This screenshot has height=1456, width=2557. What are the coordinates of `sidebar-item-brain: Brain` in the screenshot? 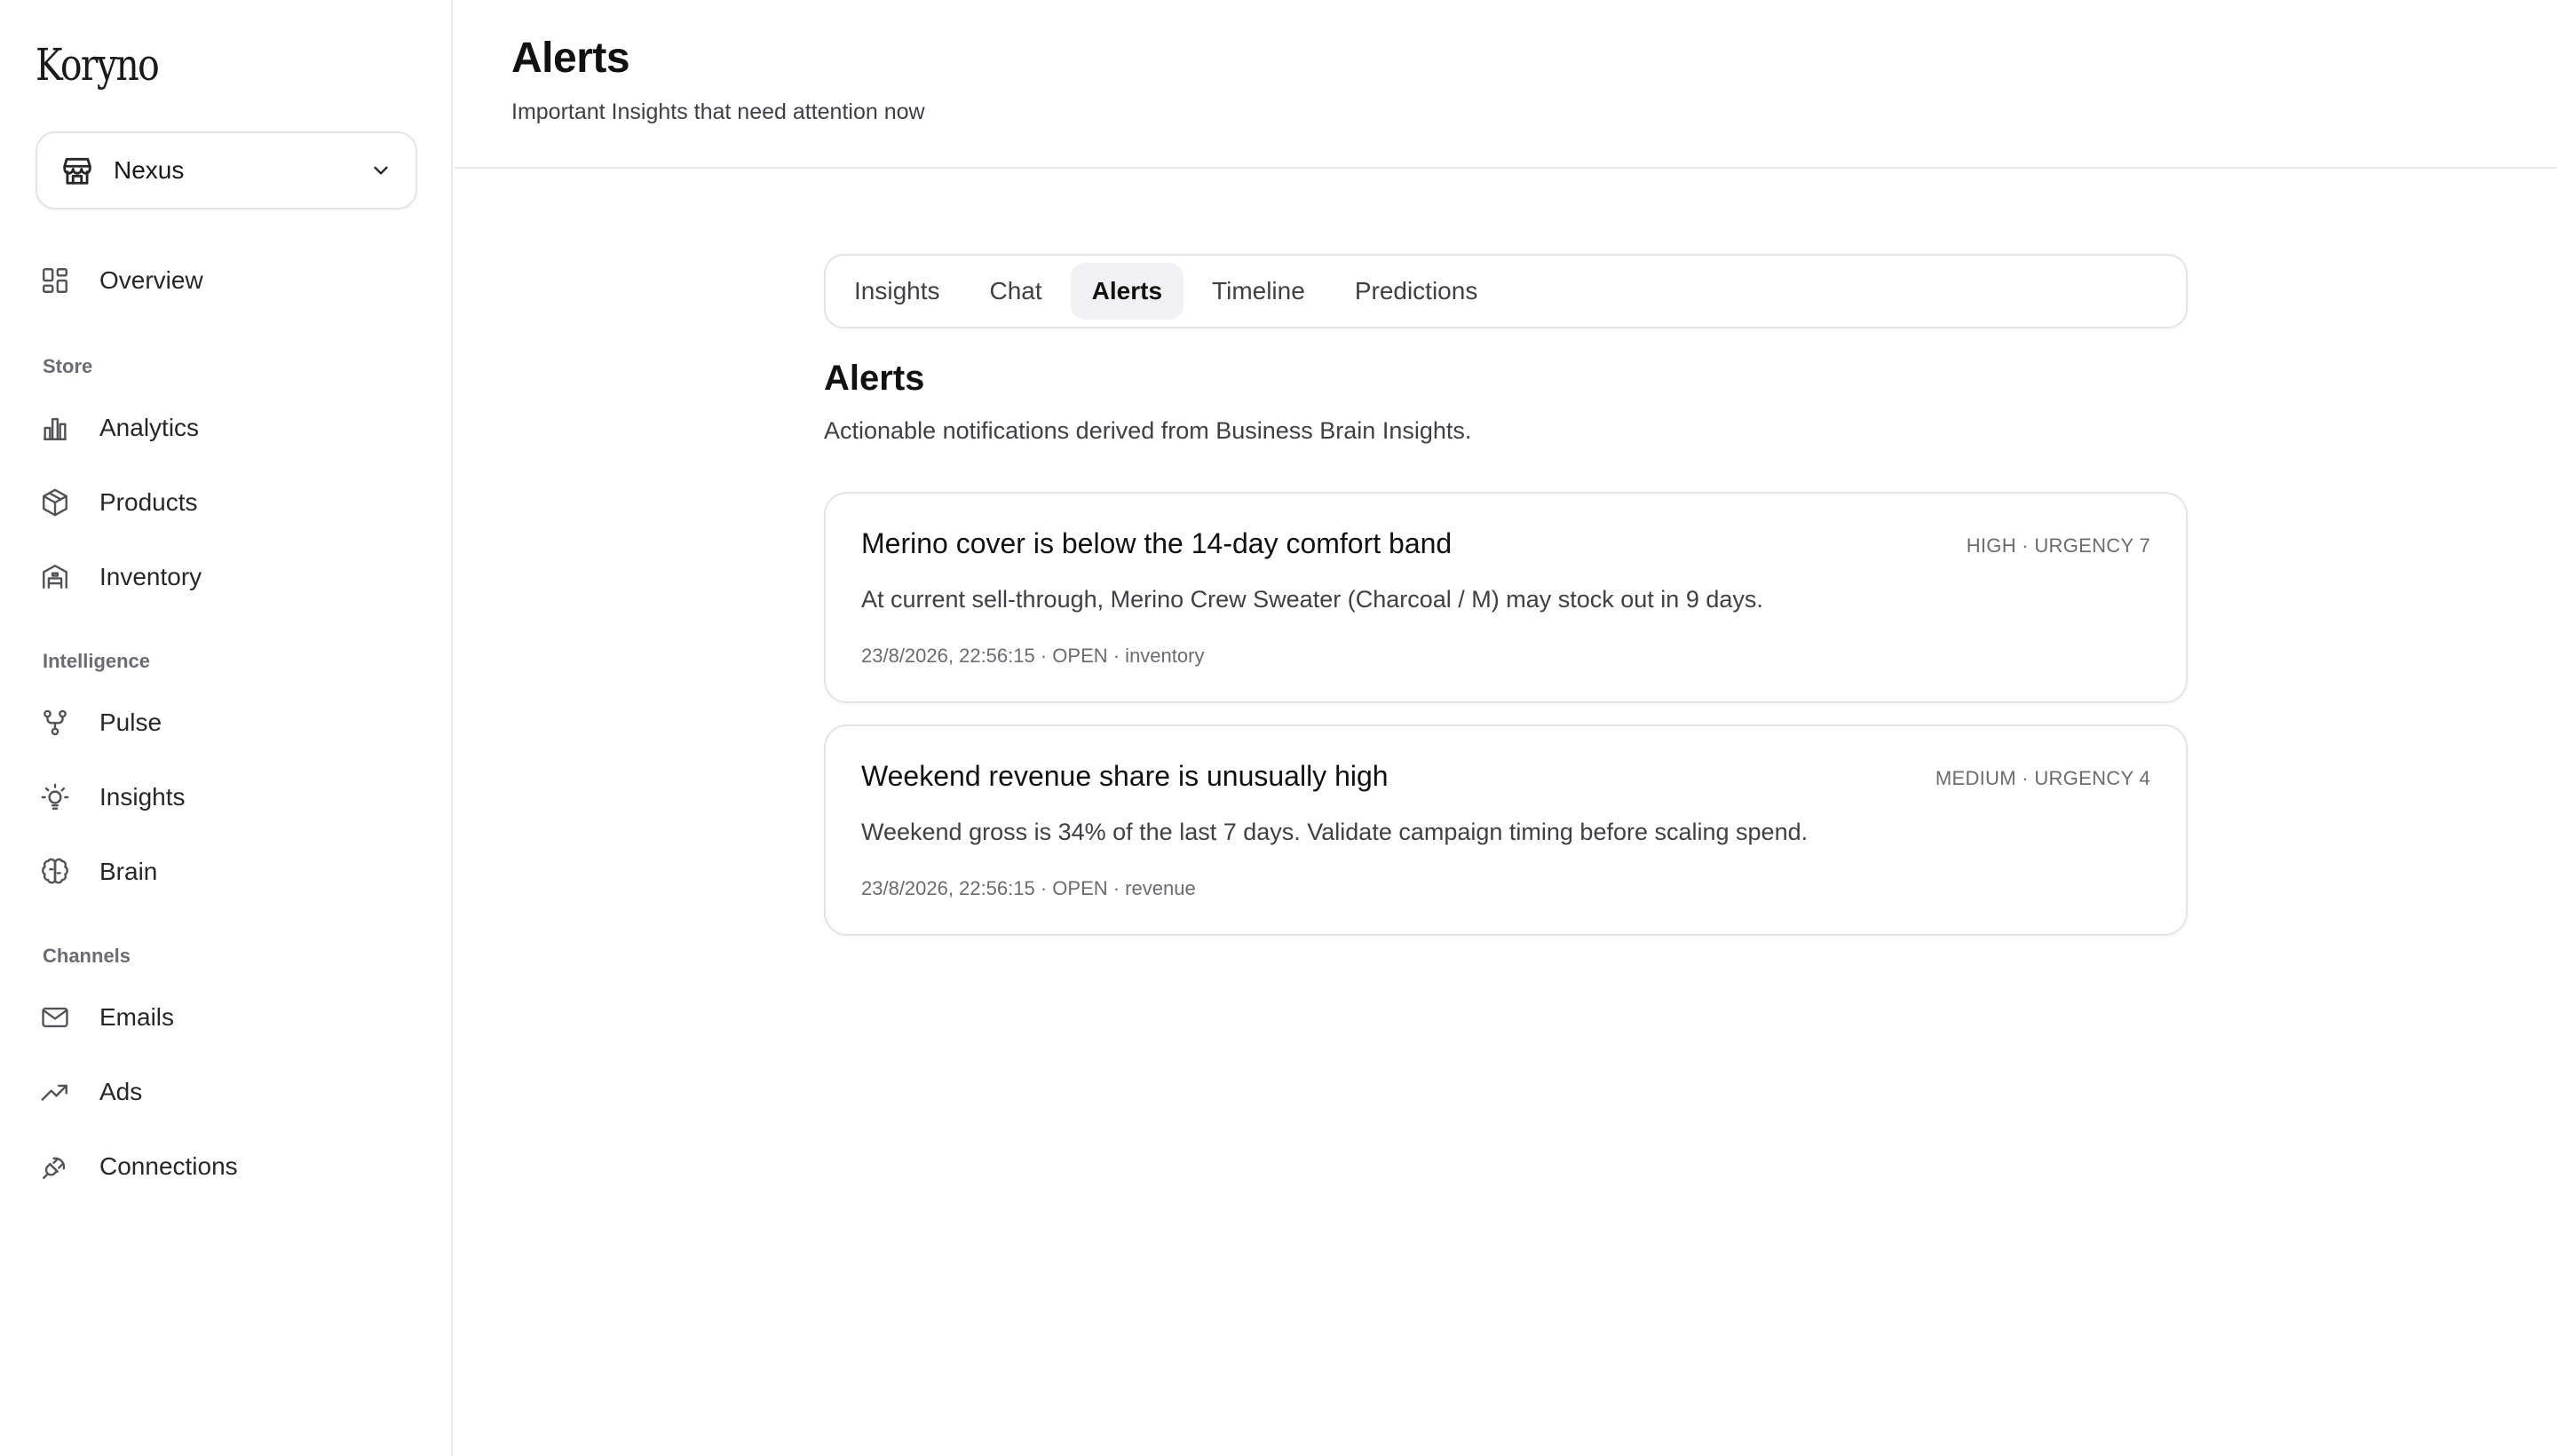 It's located at (225, 871).